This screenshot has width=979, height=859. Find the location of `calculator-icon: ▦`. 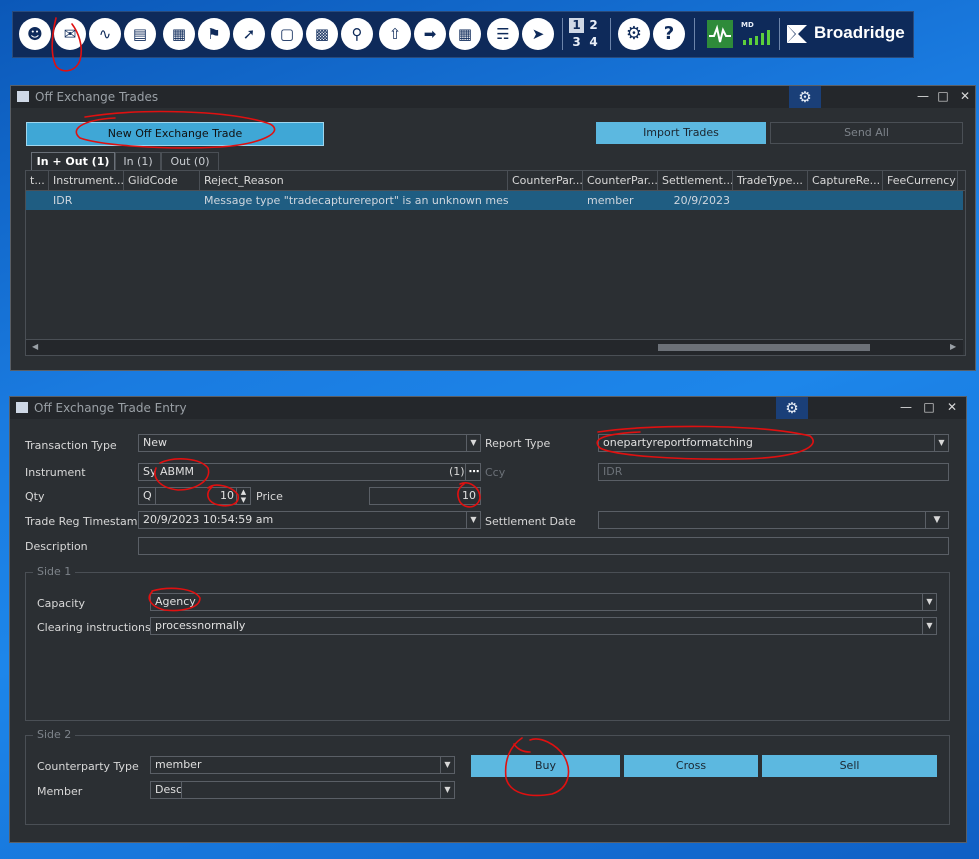

calculator-icon: ▦ is located at coordinates (179, 34).